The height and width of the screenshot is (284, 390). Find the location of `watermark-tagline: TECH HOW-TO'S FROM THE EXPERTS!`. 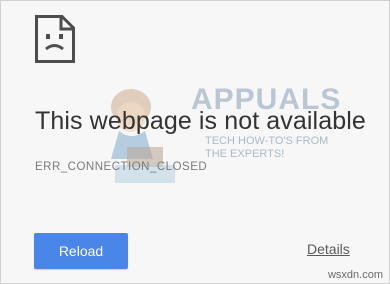

watermark-tagline: TECH HOW-TO'S FROM THE EXPERTS! is located at coordinates (266, 148).